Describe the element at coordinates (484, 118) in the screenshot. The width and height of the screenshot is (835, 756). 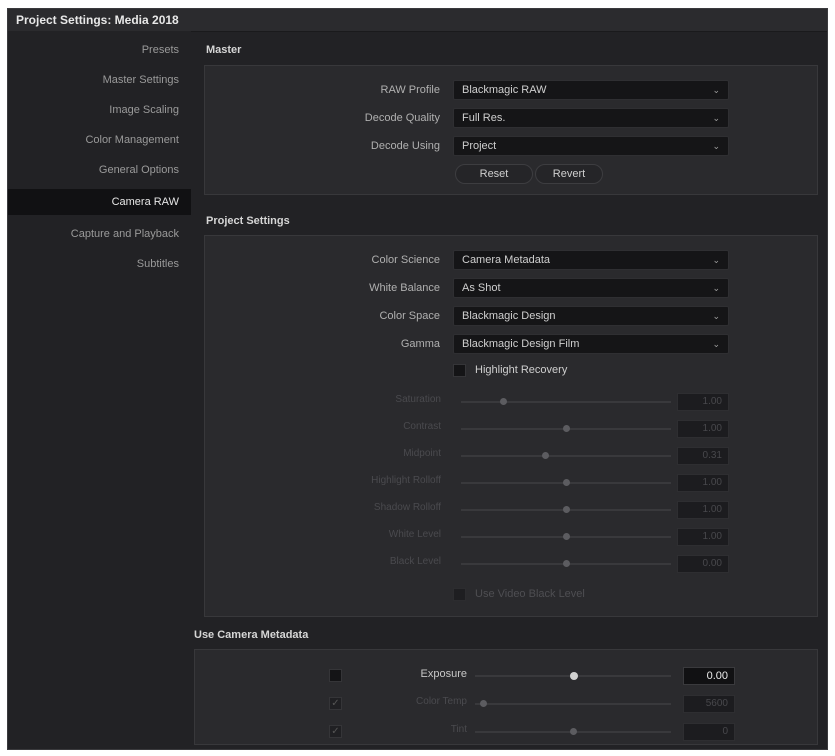
I see `decode-quality-value: Full Res.` at that location.